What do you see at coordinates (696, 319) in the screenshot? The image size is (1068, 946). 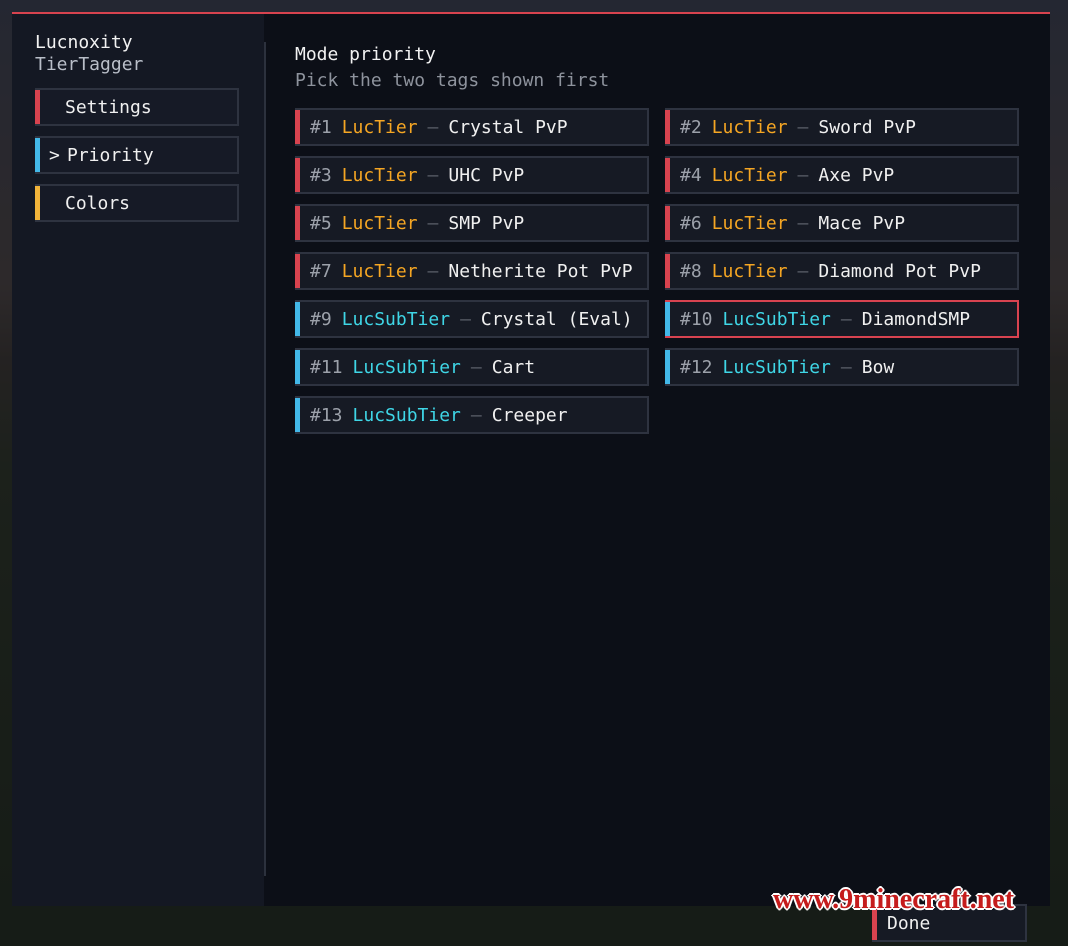 I see `tag-rank: #10` at bounding box center [696, 319].